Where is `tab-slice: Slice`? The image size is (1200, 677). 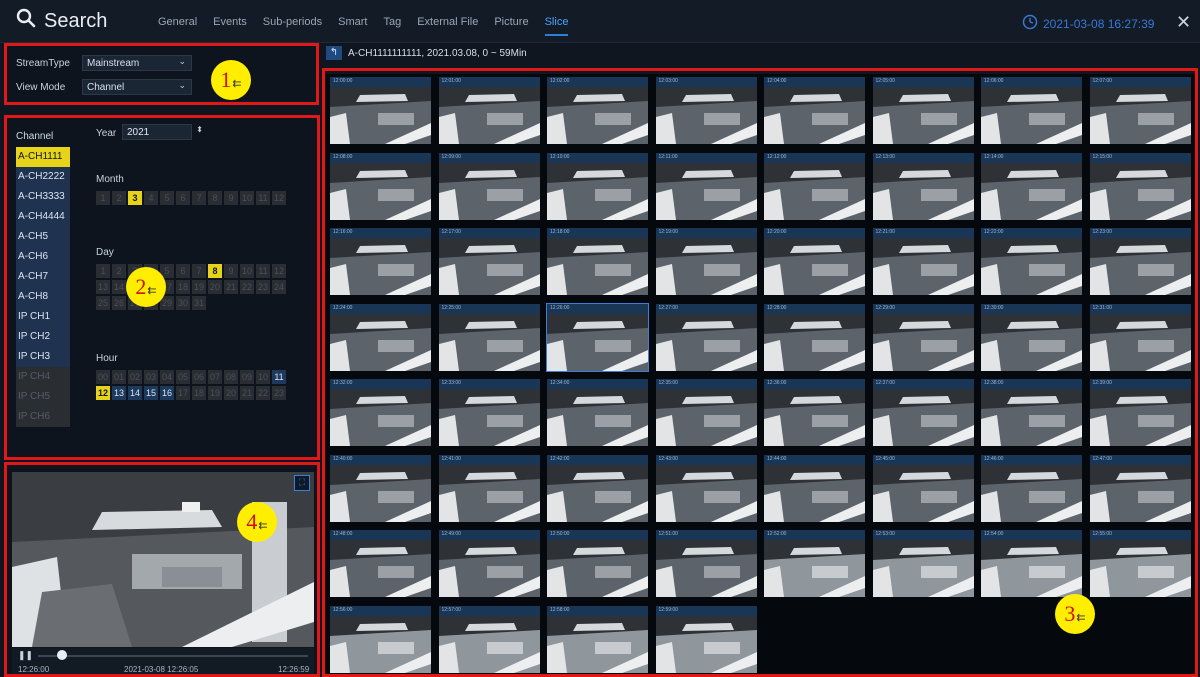
tab-slice: Slice is located at coordinates (557, 25).